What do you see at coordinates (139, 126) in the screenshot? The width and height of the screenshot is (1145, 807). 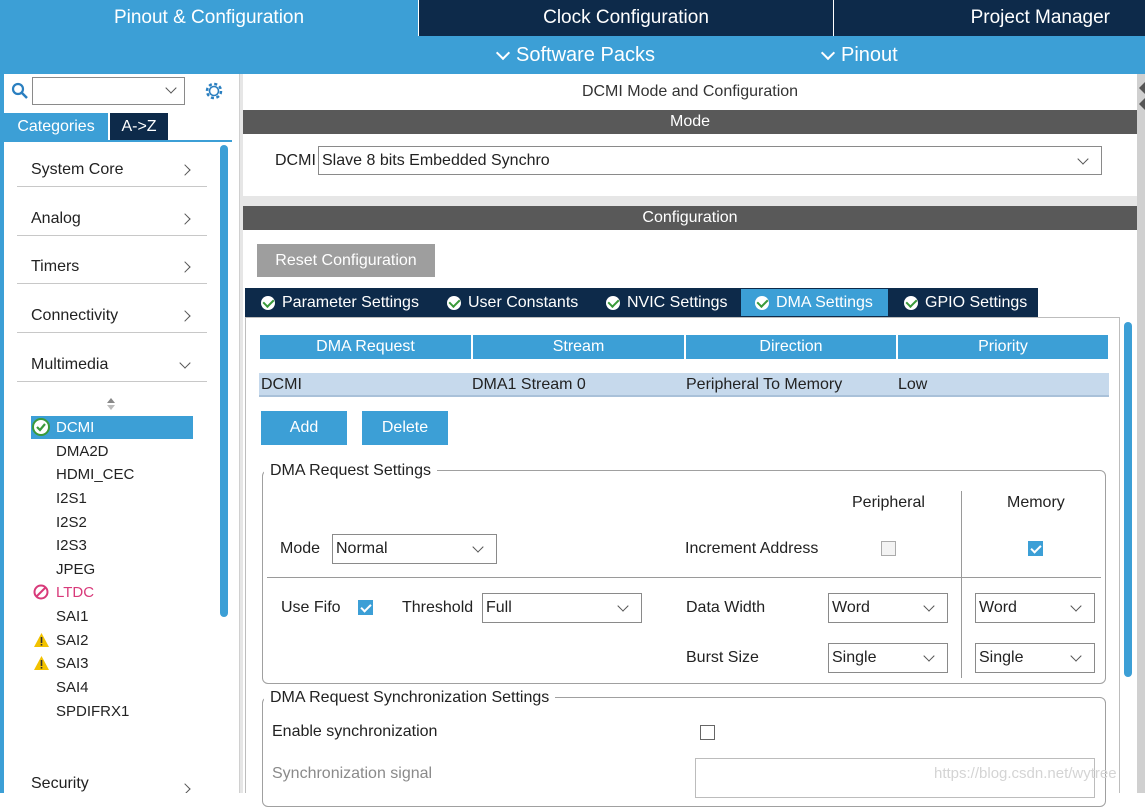 I see `tab-a-z: A->Z` at bounding box center [139, 126].